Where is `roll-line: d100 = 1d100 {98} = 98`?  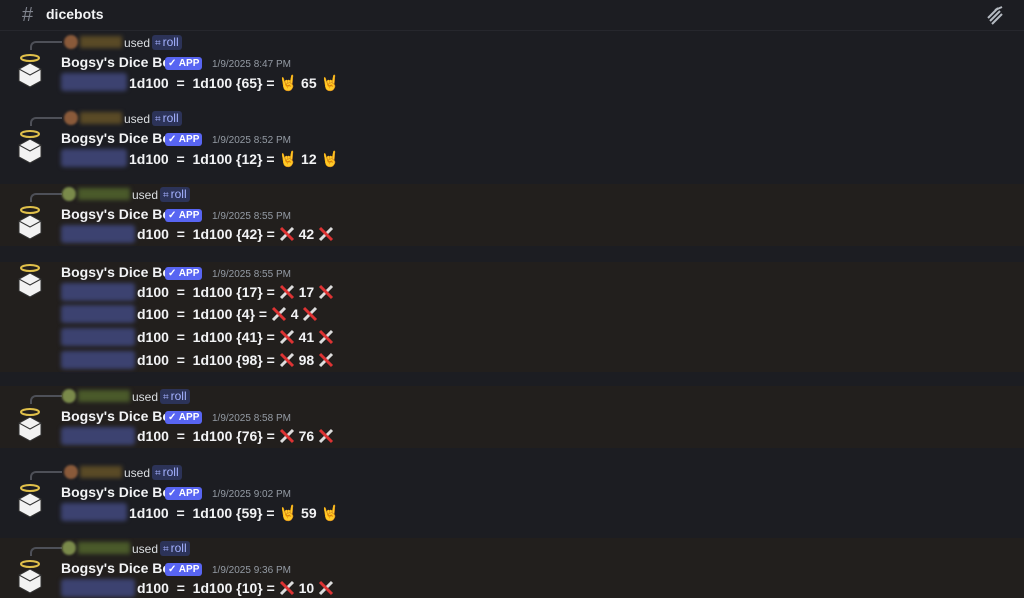
roll-line: d100 = 1d100 {98} = 98 is located at coordinates (211, 360).